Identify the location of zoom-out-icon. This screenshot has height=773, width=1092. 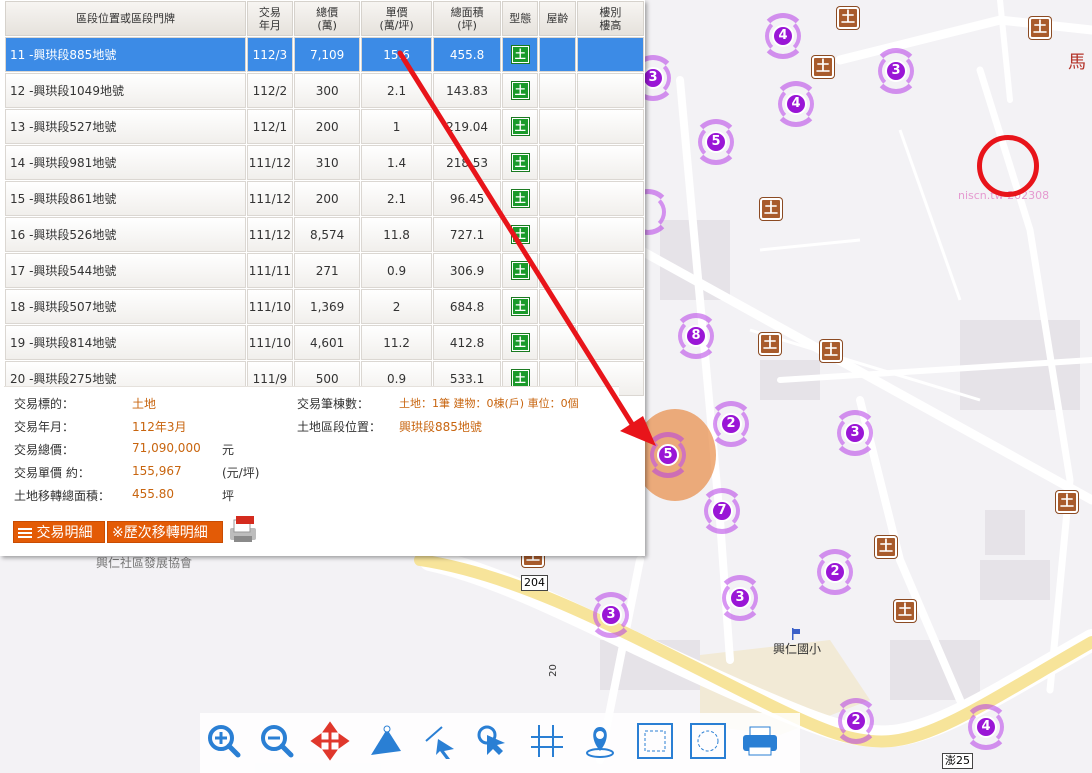
(277, 741).